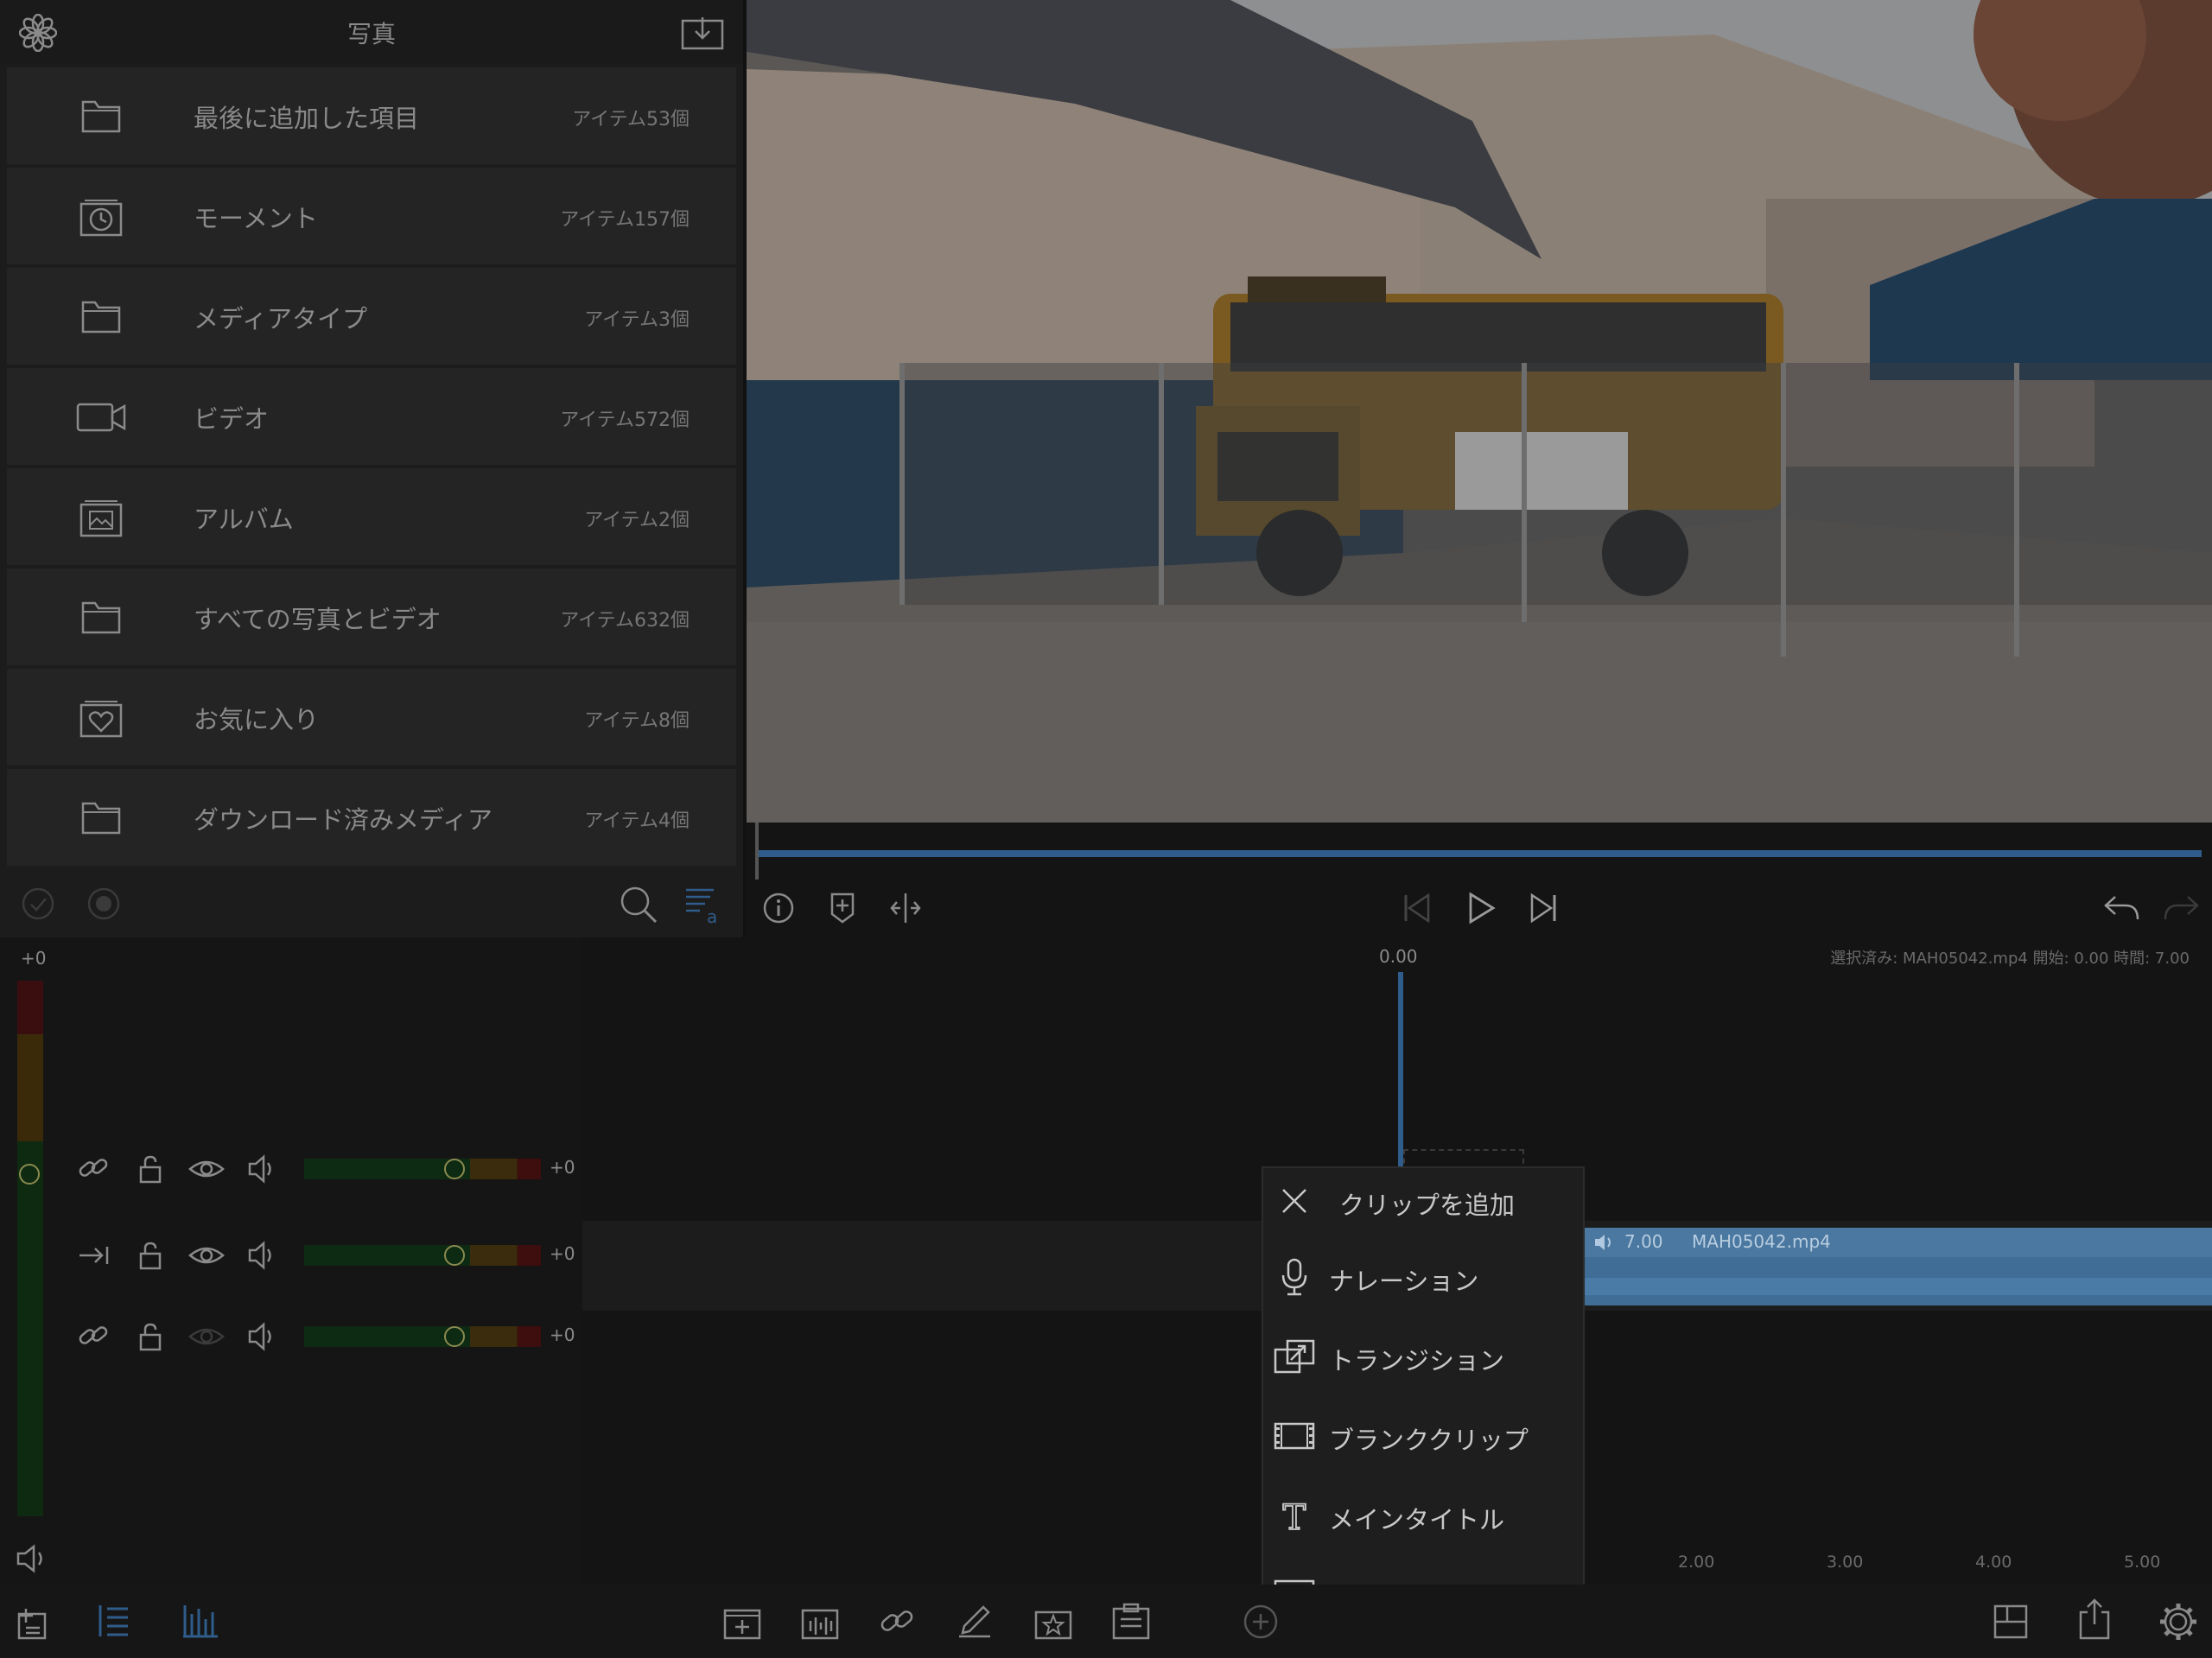  I want to click on add-clip-menu-item-label: メインタイトル, so click(1417, 1519).